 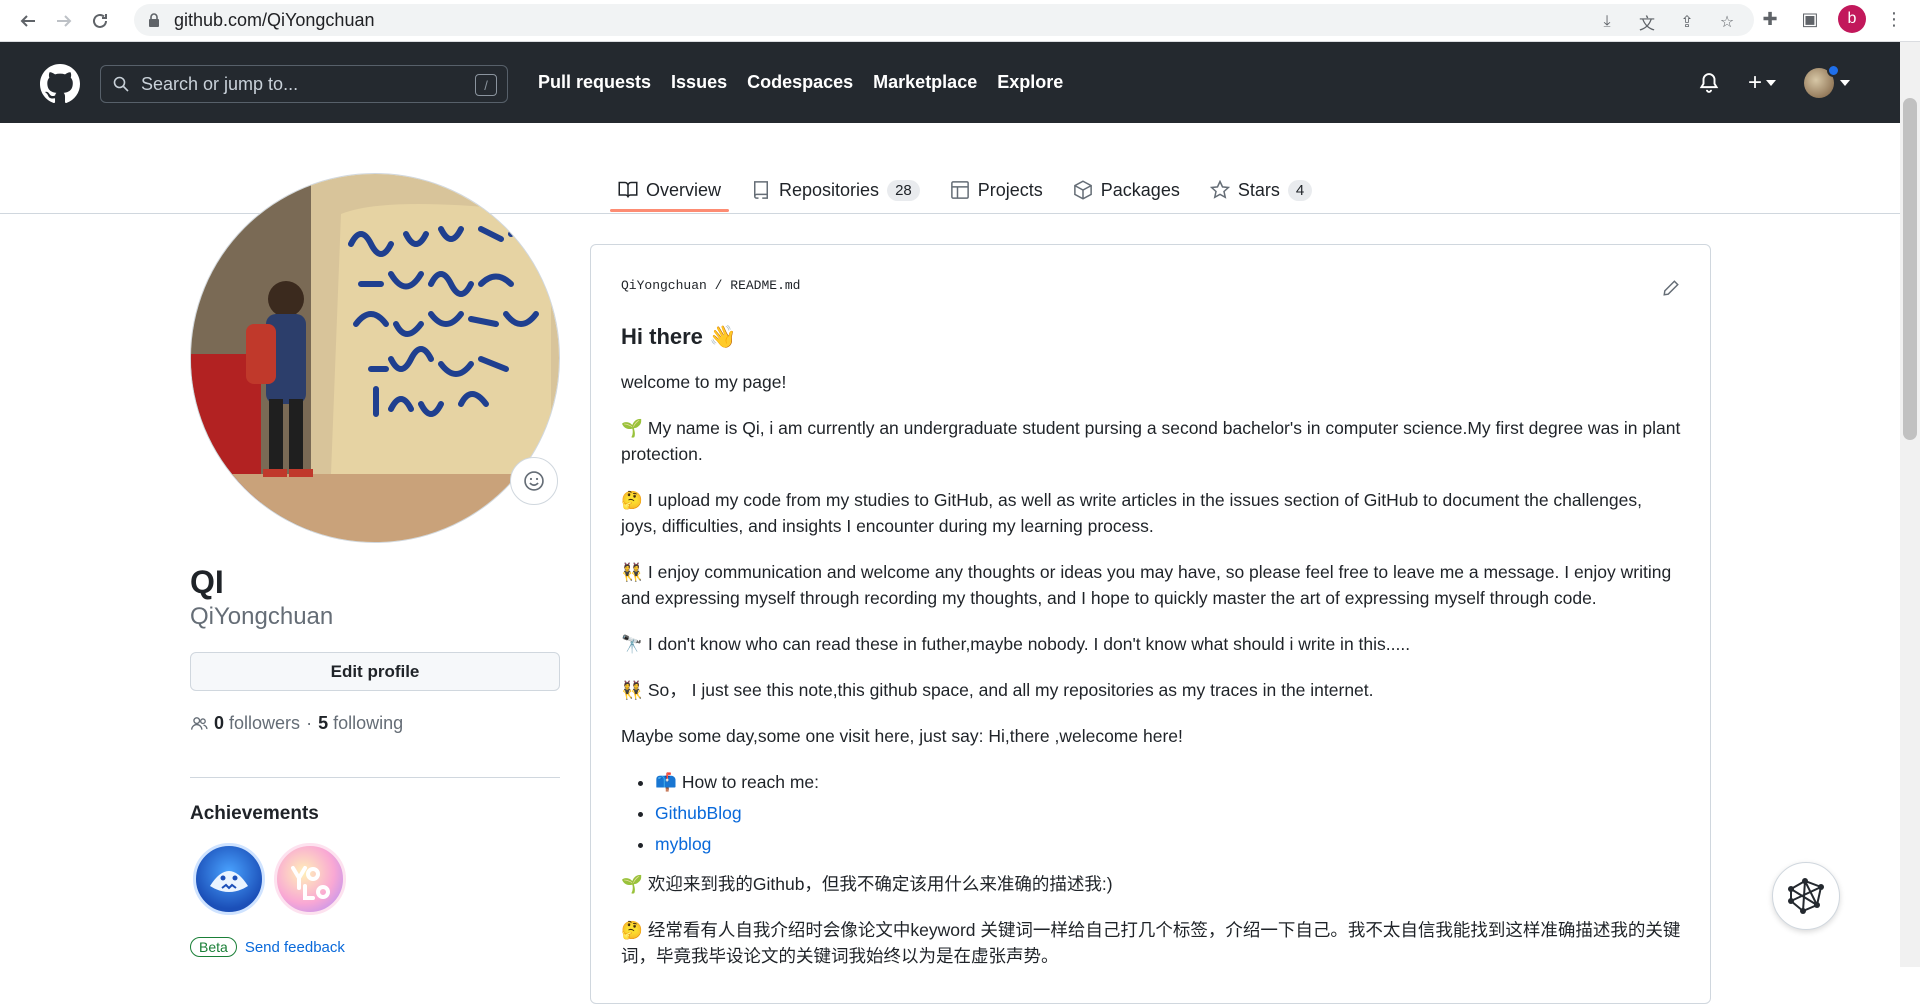 What do you see at coordinates (154, 20) in the screenshot?
I see `lock-icon` at bounding box center [154, 20].